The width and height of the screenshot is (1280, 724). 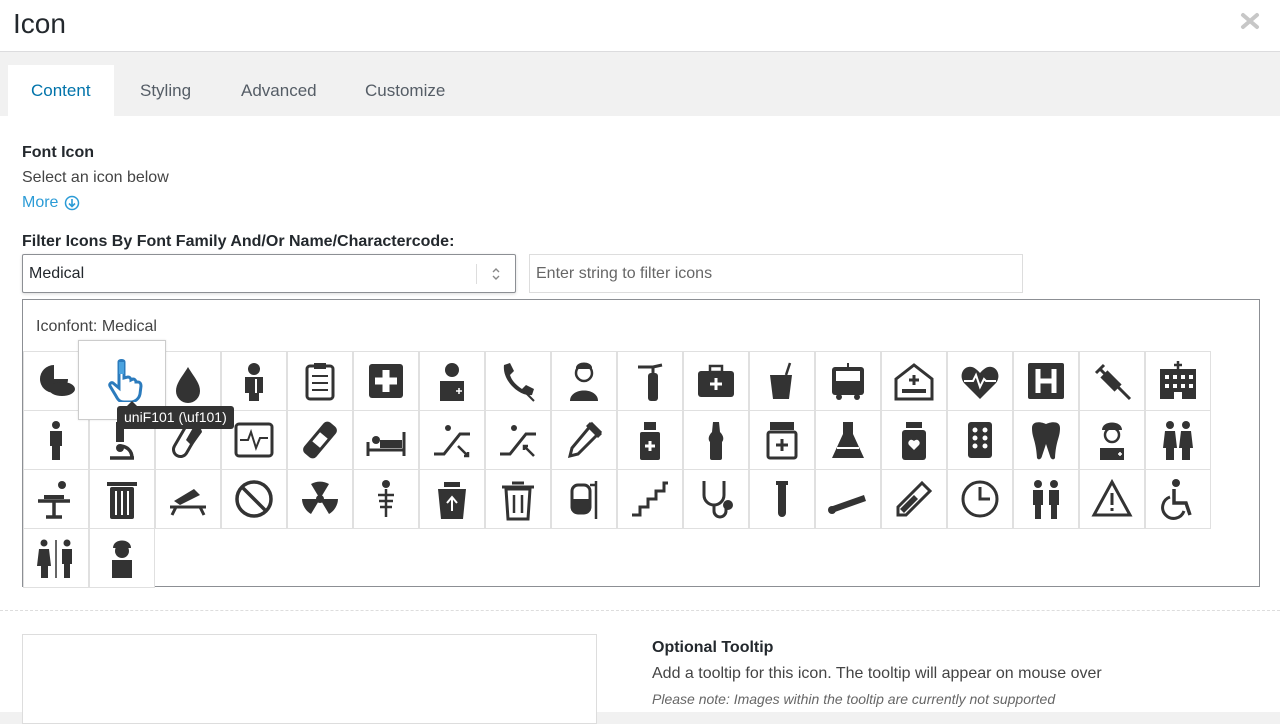 I want to click on icon-cell-fire-extinguisher, so click(x=650, y=381).